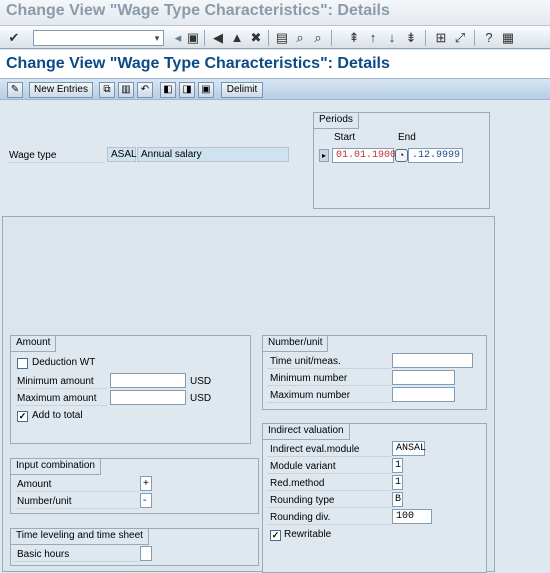 This screenshot has height=573, width=550. I want to click on print-icon: ▤, so click(282, 38).